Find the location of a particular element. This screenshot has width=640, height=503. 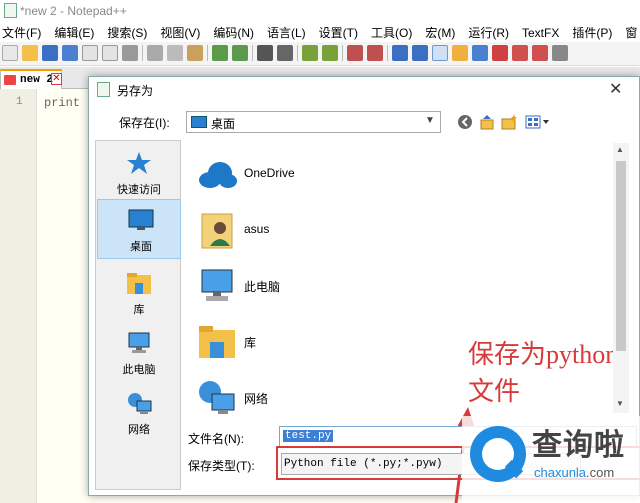

redo-icon is located at coordinates (240, 53).